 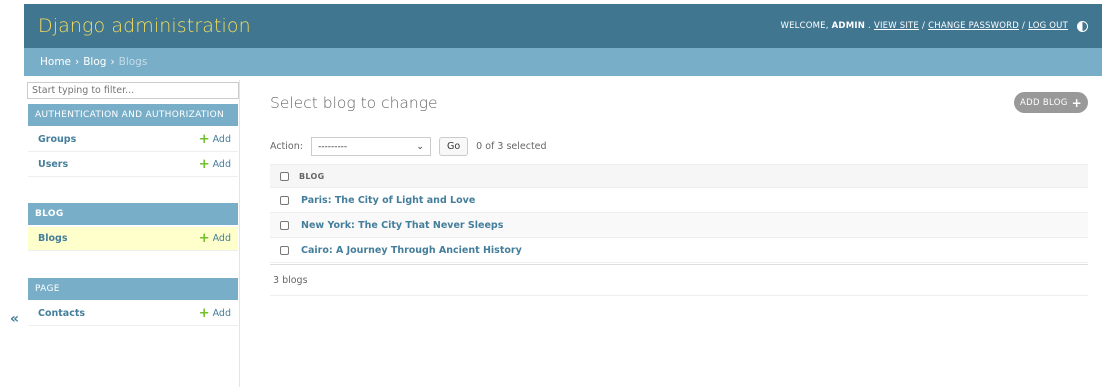 I want to click on action-select: --------- ⌄, so click(x=370, y=146).